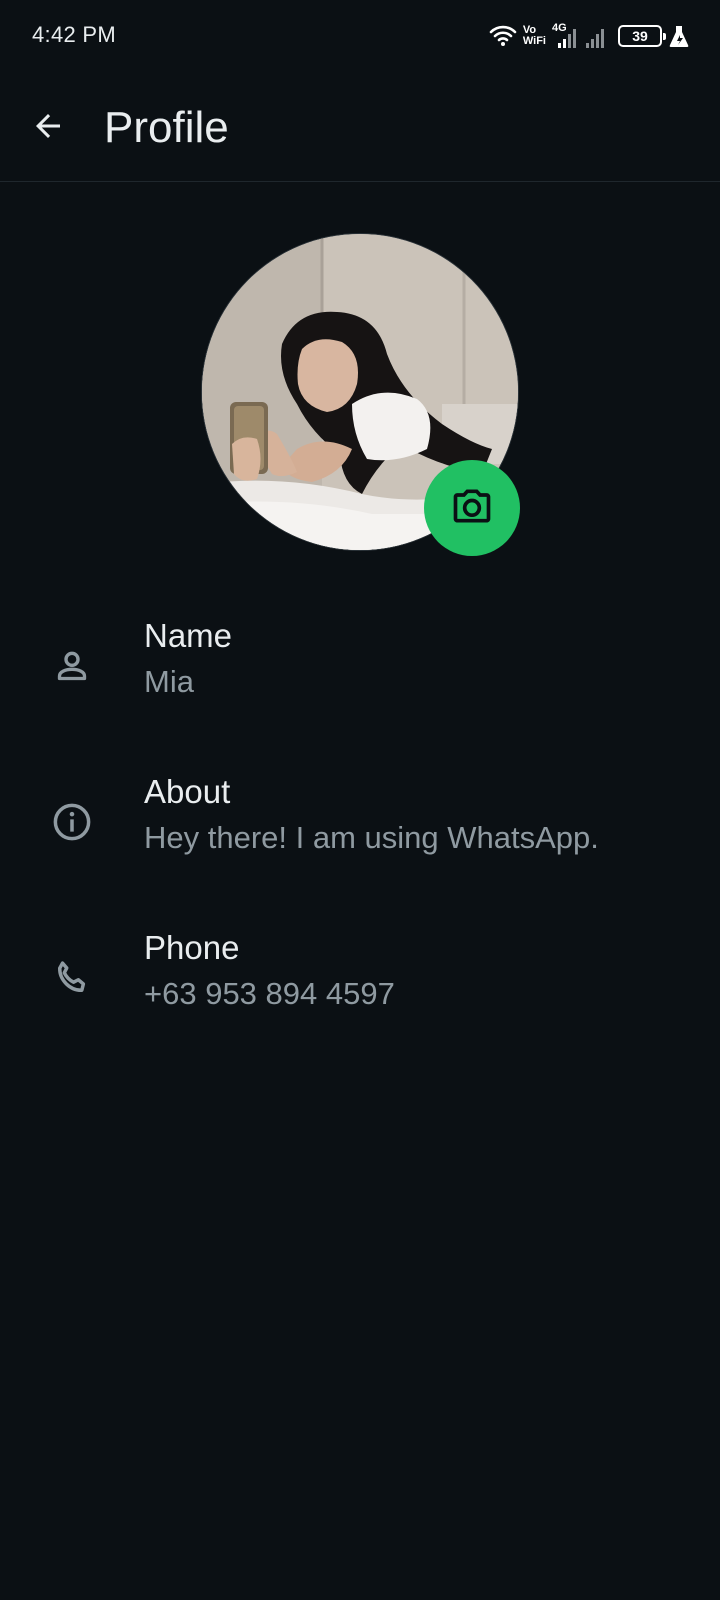 The image size is (720, 1600). I want to click on phone-row: Phone +63 953 894 4597, so click(360, 987).